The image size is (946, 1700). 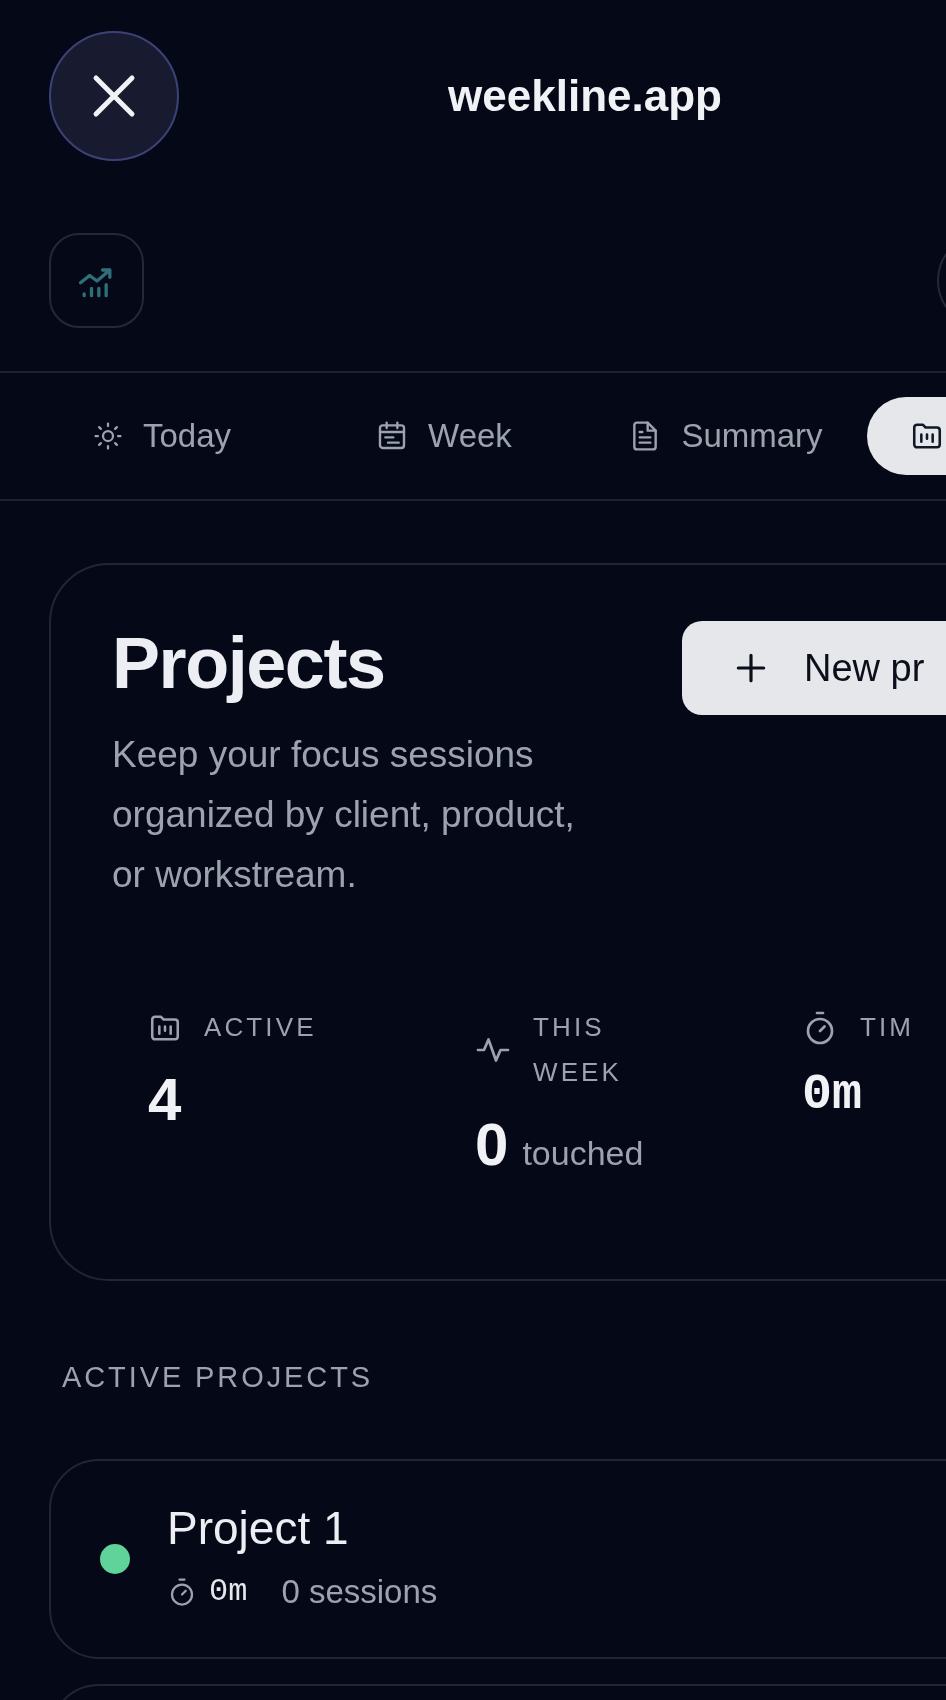 What do you see at coordinates (359, 1592) in the screenshot?
I see `project-sessions: 0 sessions` at bounding box center [359, 1592].